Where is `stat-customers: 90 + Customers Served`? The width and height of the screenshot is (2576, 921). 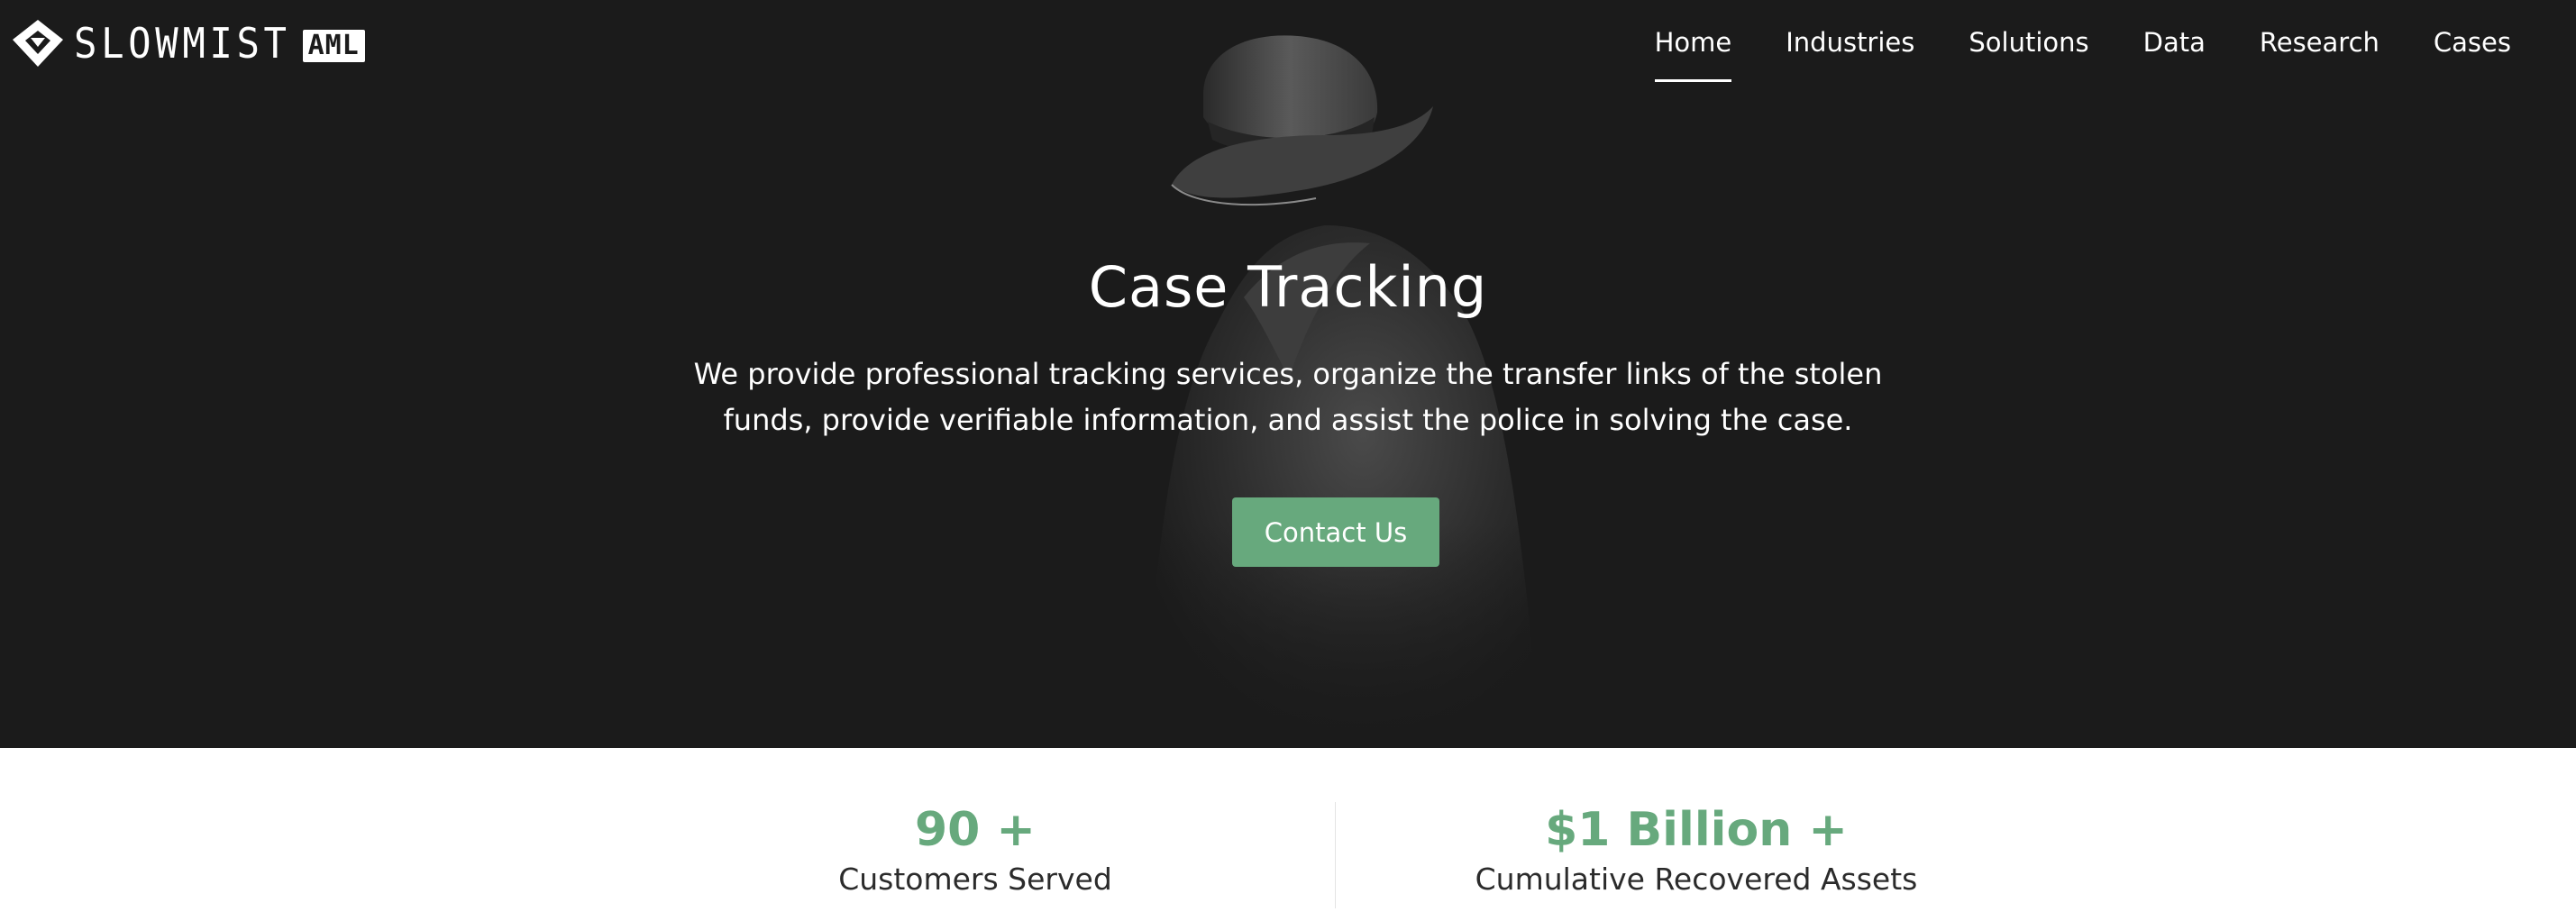
stat-customers: 90 + Customers Served is located at coordinates (976, 851).